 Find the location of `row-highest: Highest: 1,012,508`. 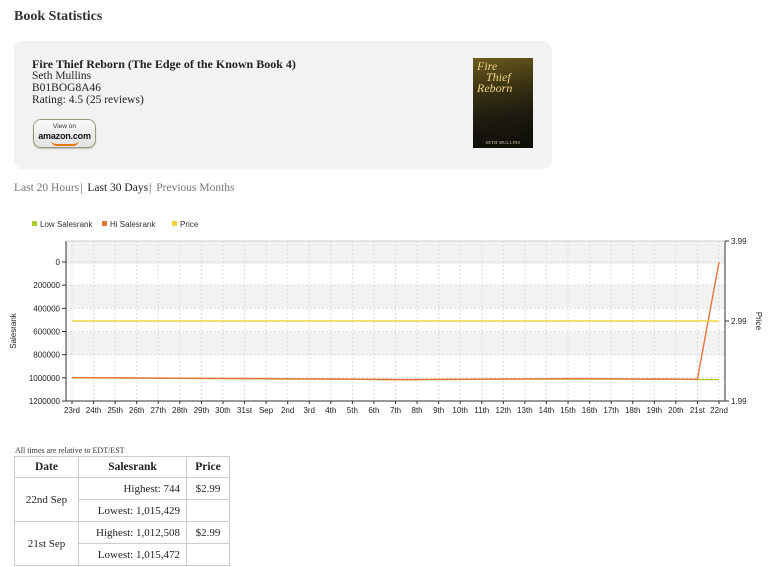

row-highest: Highest: 1,012,508 is located at coordinates (132, 532).